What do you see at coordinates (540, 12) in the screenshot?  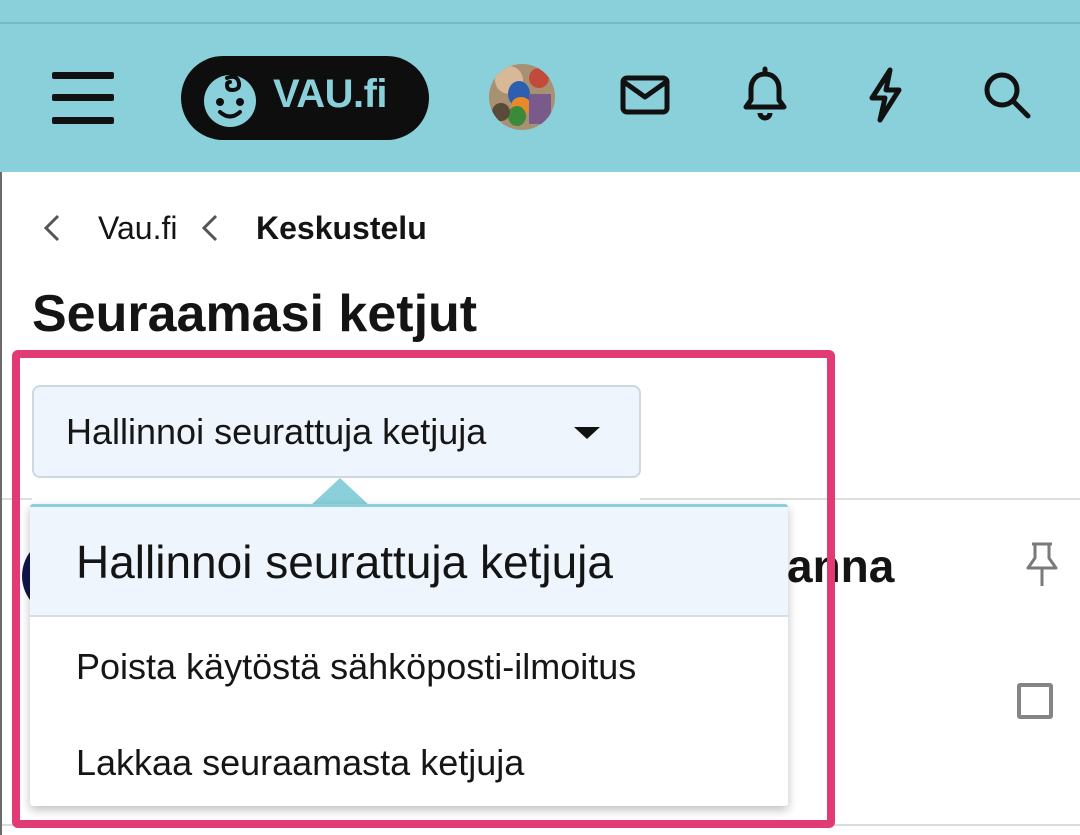 I see `status-strip` at bounding box center [540, 12].